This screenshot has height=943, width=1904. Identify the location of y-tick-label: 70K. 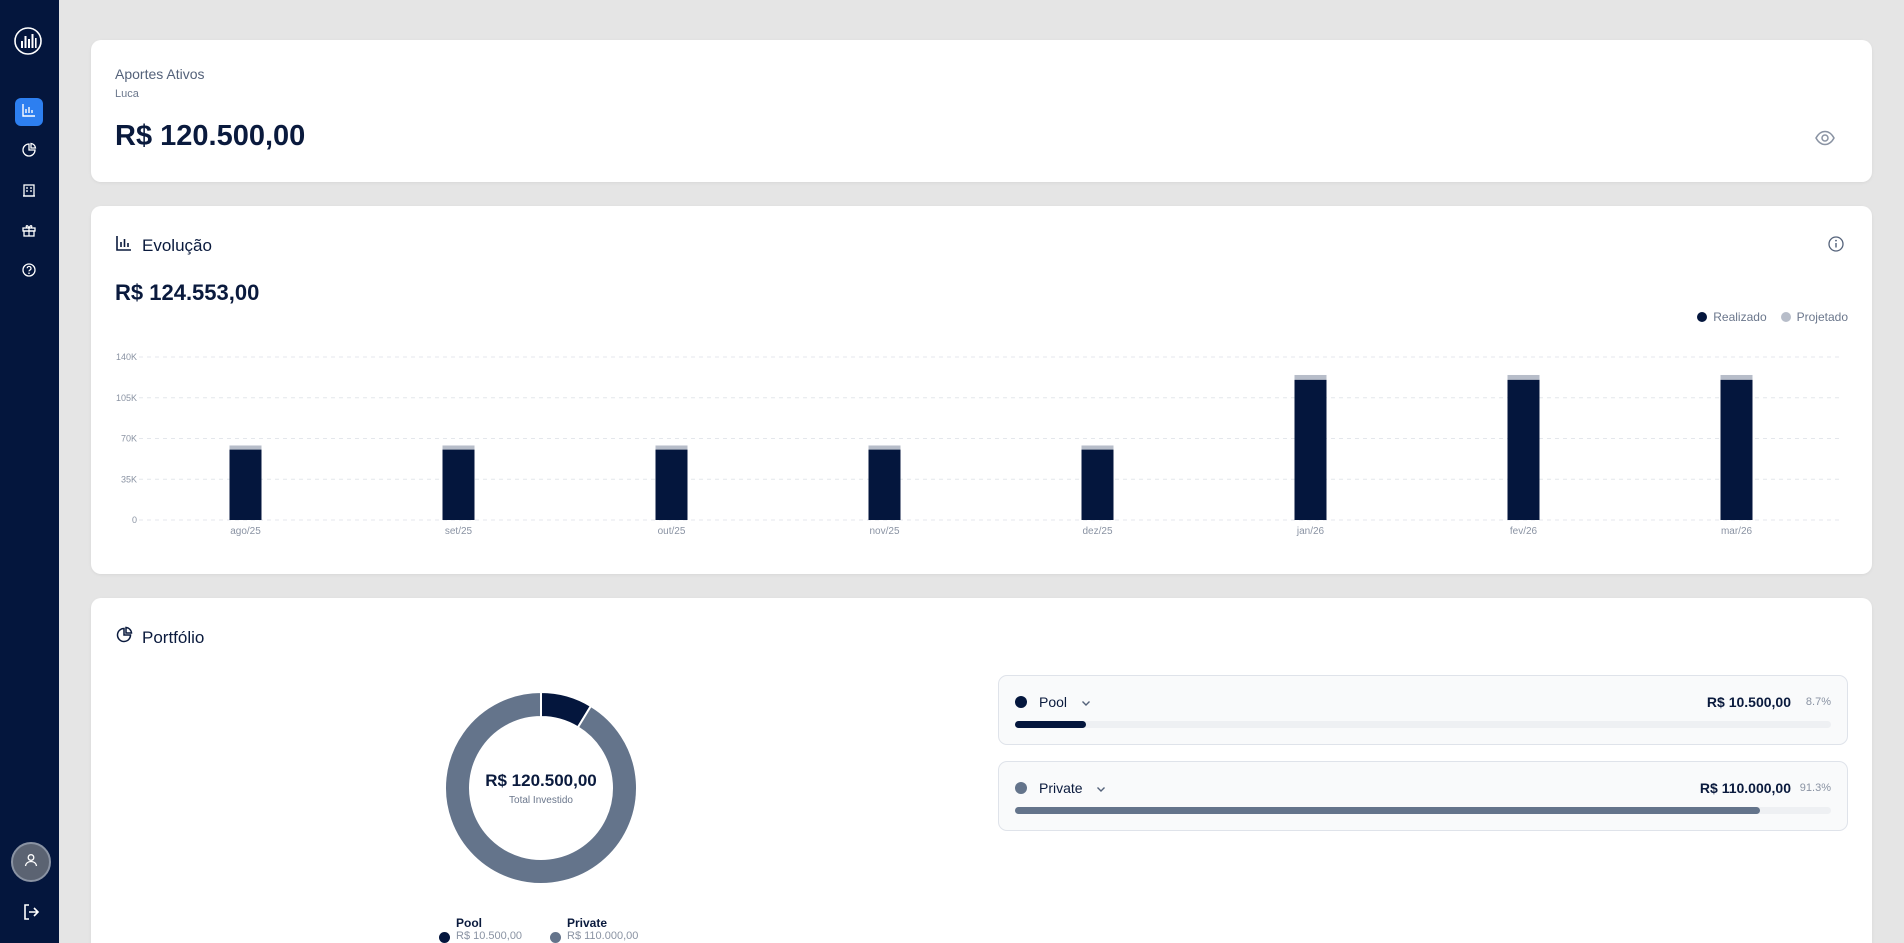
(129, 439).